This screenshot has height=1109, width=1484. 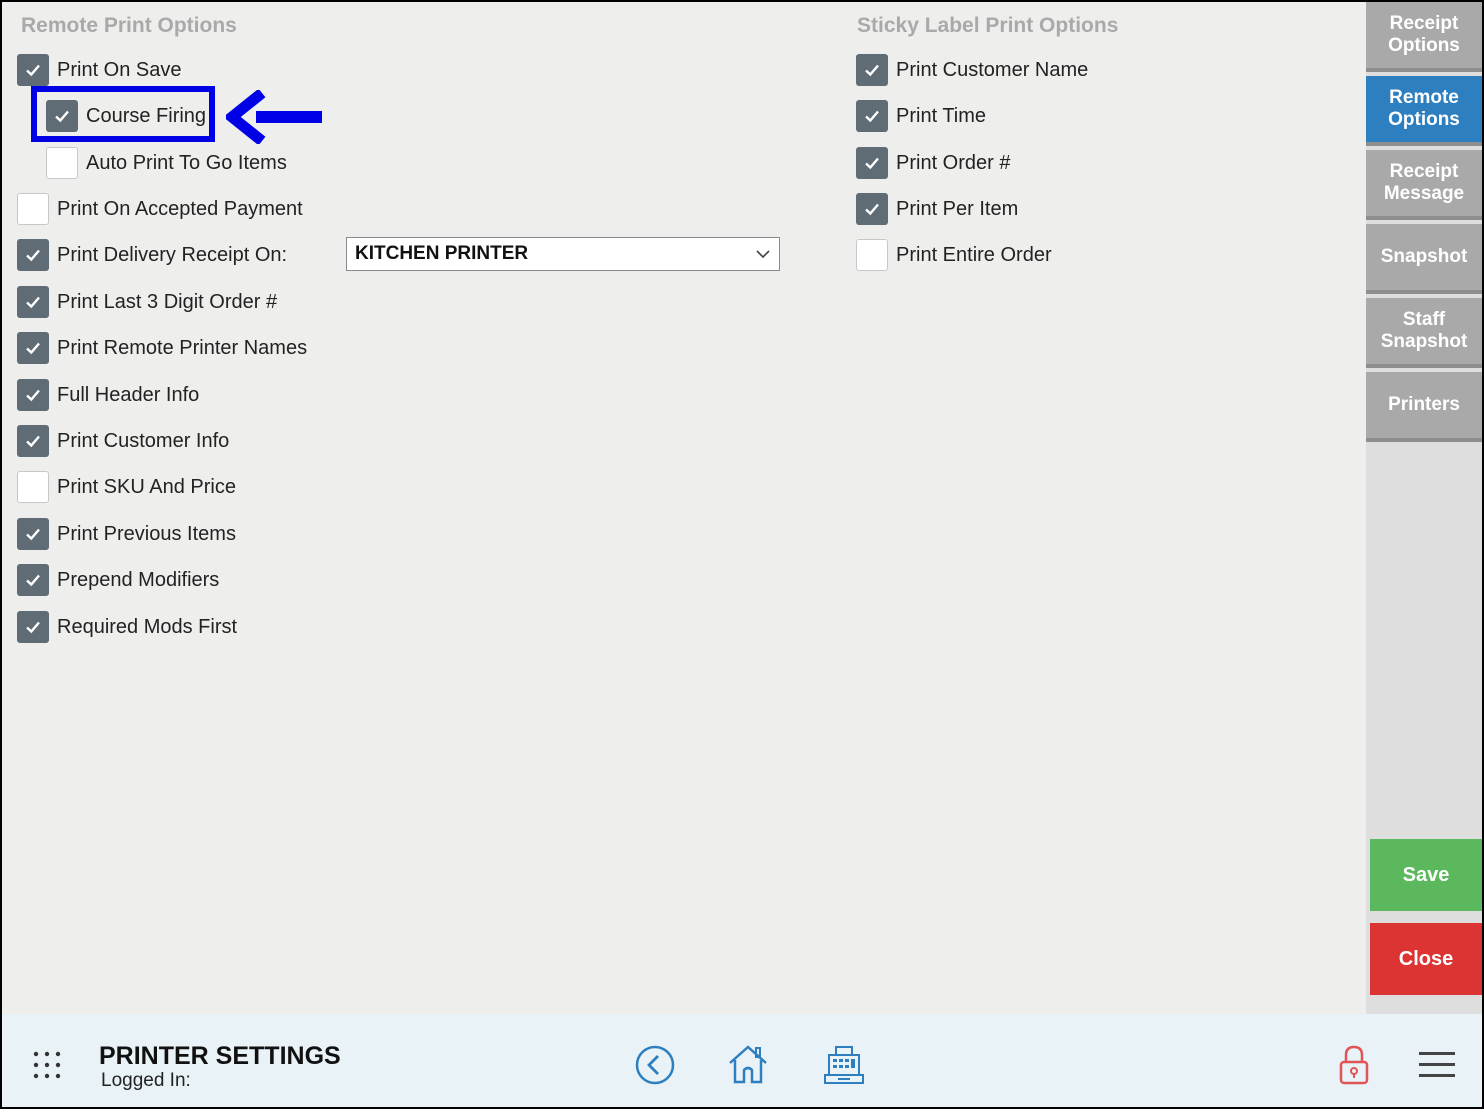 I want to click on option-prepend-modifiers: Prepend Modifiers, so click(x=118, y=580).